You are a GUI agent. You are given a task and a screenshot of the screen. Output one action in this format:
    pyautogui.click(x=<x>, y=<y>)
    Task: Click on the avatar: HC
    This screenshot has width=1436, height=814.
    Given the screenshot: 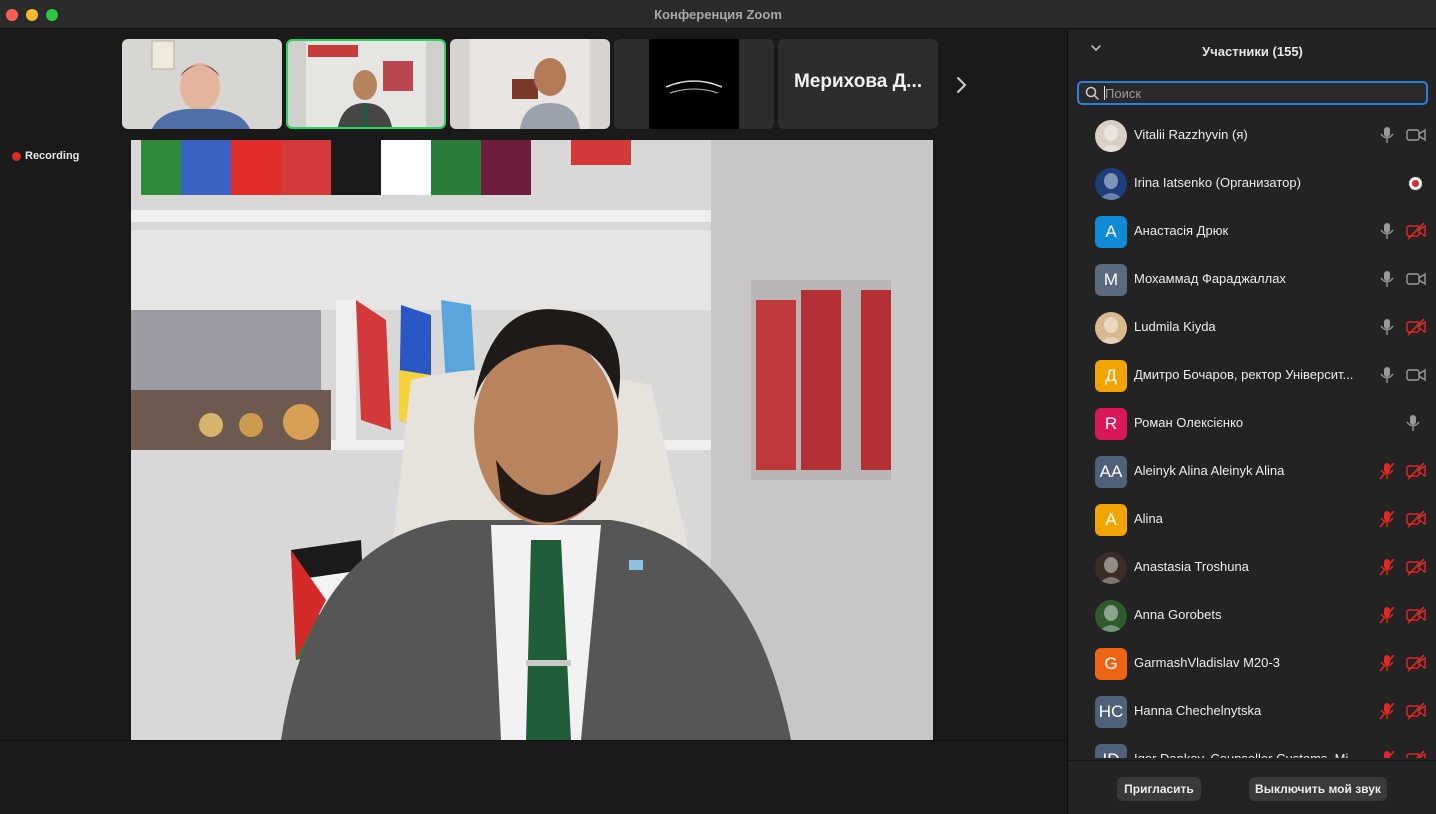 What is the action you would take?
    pyautogui.click(x=1111, y=712)
    